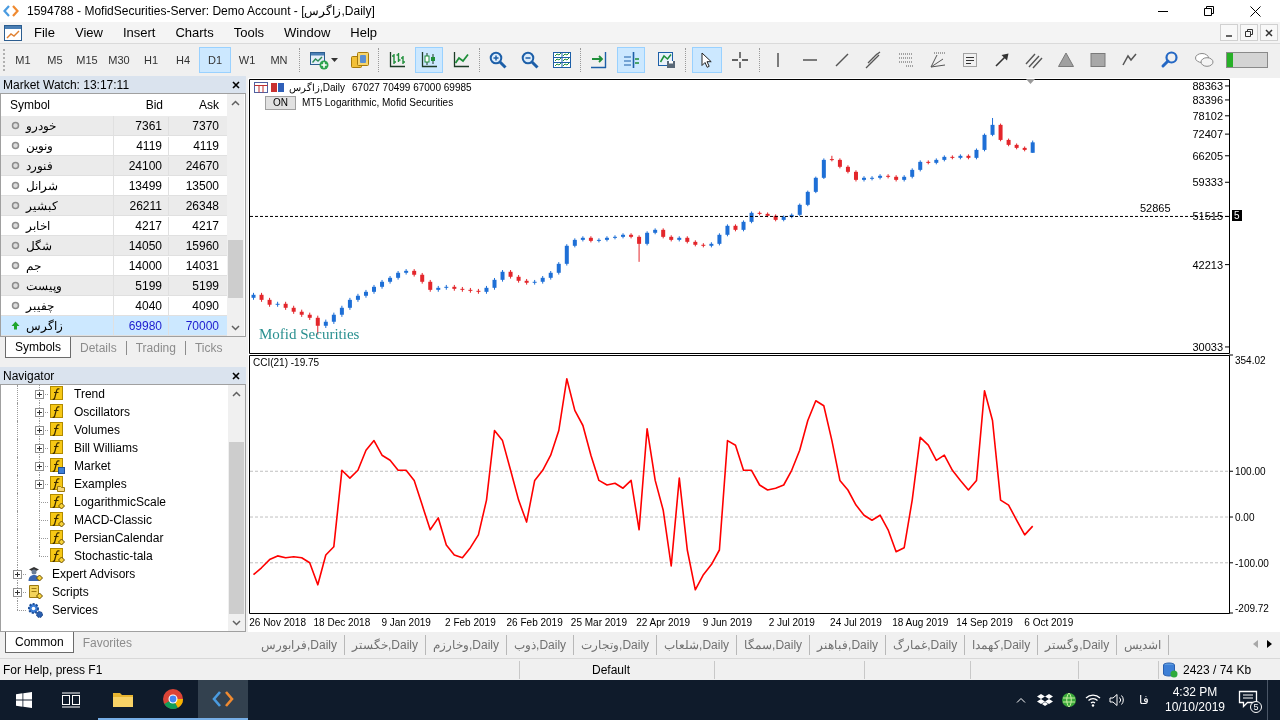 Image resolution: width=1280 pixels, height=720 pixels. I want to click on column-header: Bid, so click(141, 105).